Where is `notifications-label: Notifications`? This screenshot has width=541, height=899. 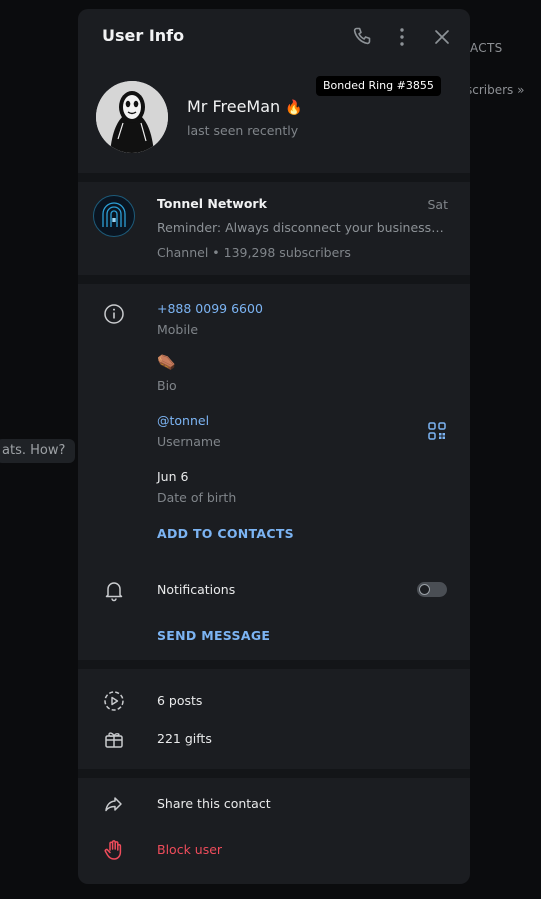
notifications-label: Notifications is located at coordinates (196, 589).